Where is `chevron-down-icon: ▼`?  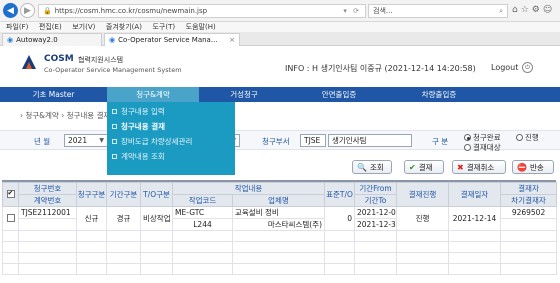 chevron-down-icon: ▼ is located at coordinates (101, 140).